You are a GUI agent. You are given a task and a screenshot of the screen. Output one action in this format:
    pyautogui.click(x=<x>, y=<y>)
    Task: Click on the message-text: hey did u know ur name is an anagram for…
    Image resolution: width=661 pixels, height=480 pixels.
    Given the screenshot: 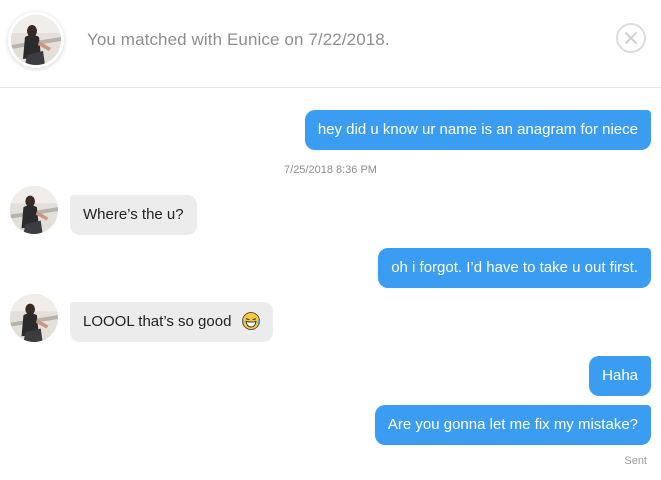 What is the action you would take?
    pyautogui.click(x=477, y=129)
    